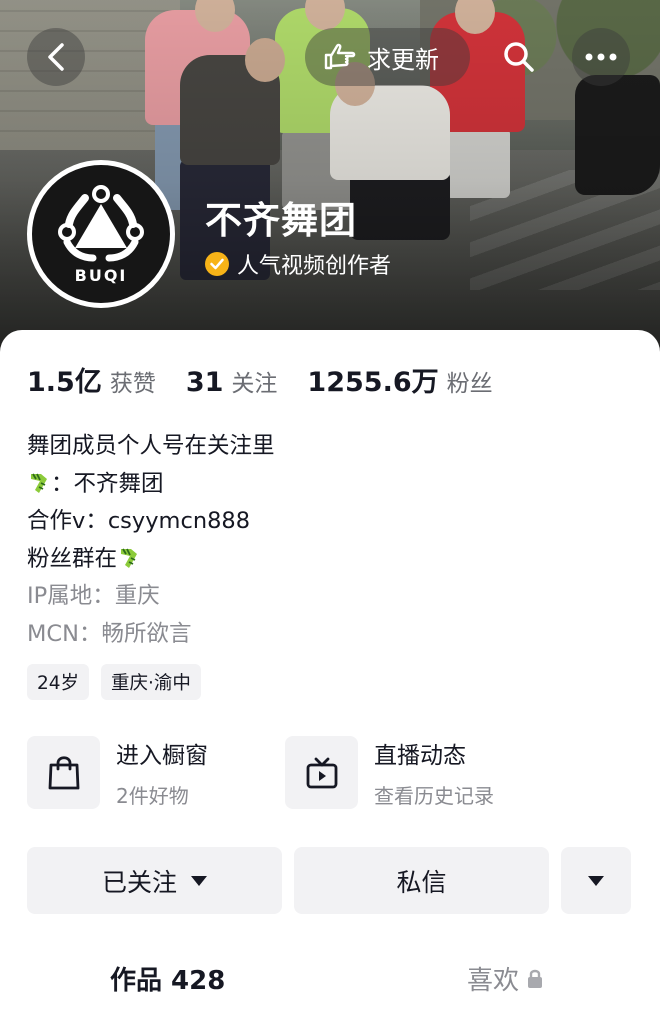  I want to click on request-update-button: 求更新, so click(387, 57).